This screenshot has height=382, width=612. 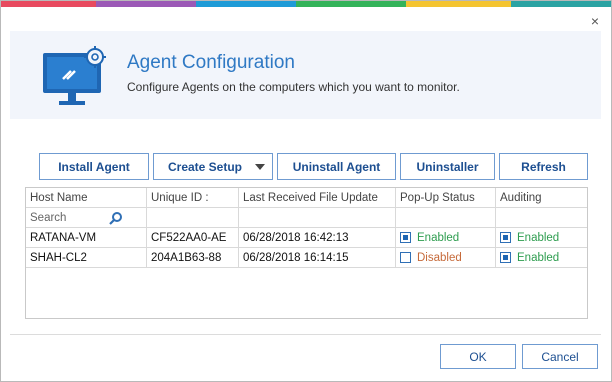 I want to click on uninstaller-button: Uninstaller, so click(x=447, y=166).